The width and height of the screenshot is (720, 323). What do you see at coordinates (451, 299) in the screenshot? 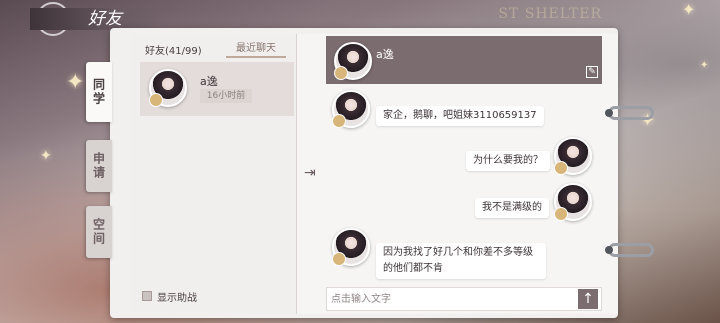
I see `message-input` at bounding box center [451, 299].